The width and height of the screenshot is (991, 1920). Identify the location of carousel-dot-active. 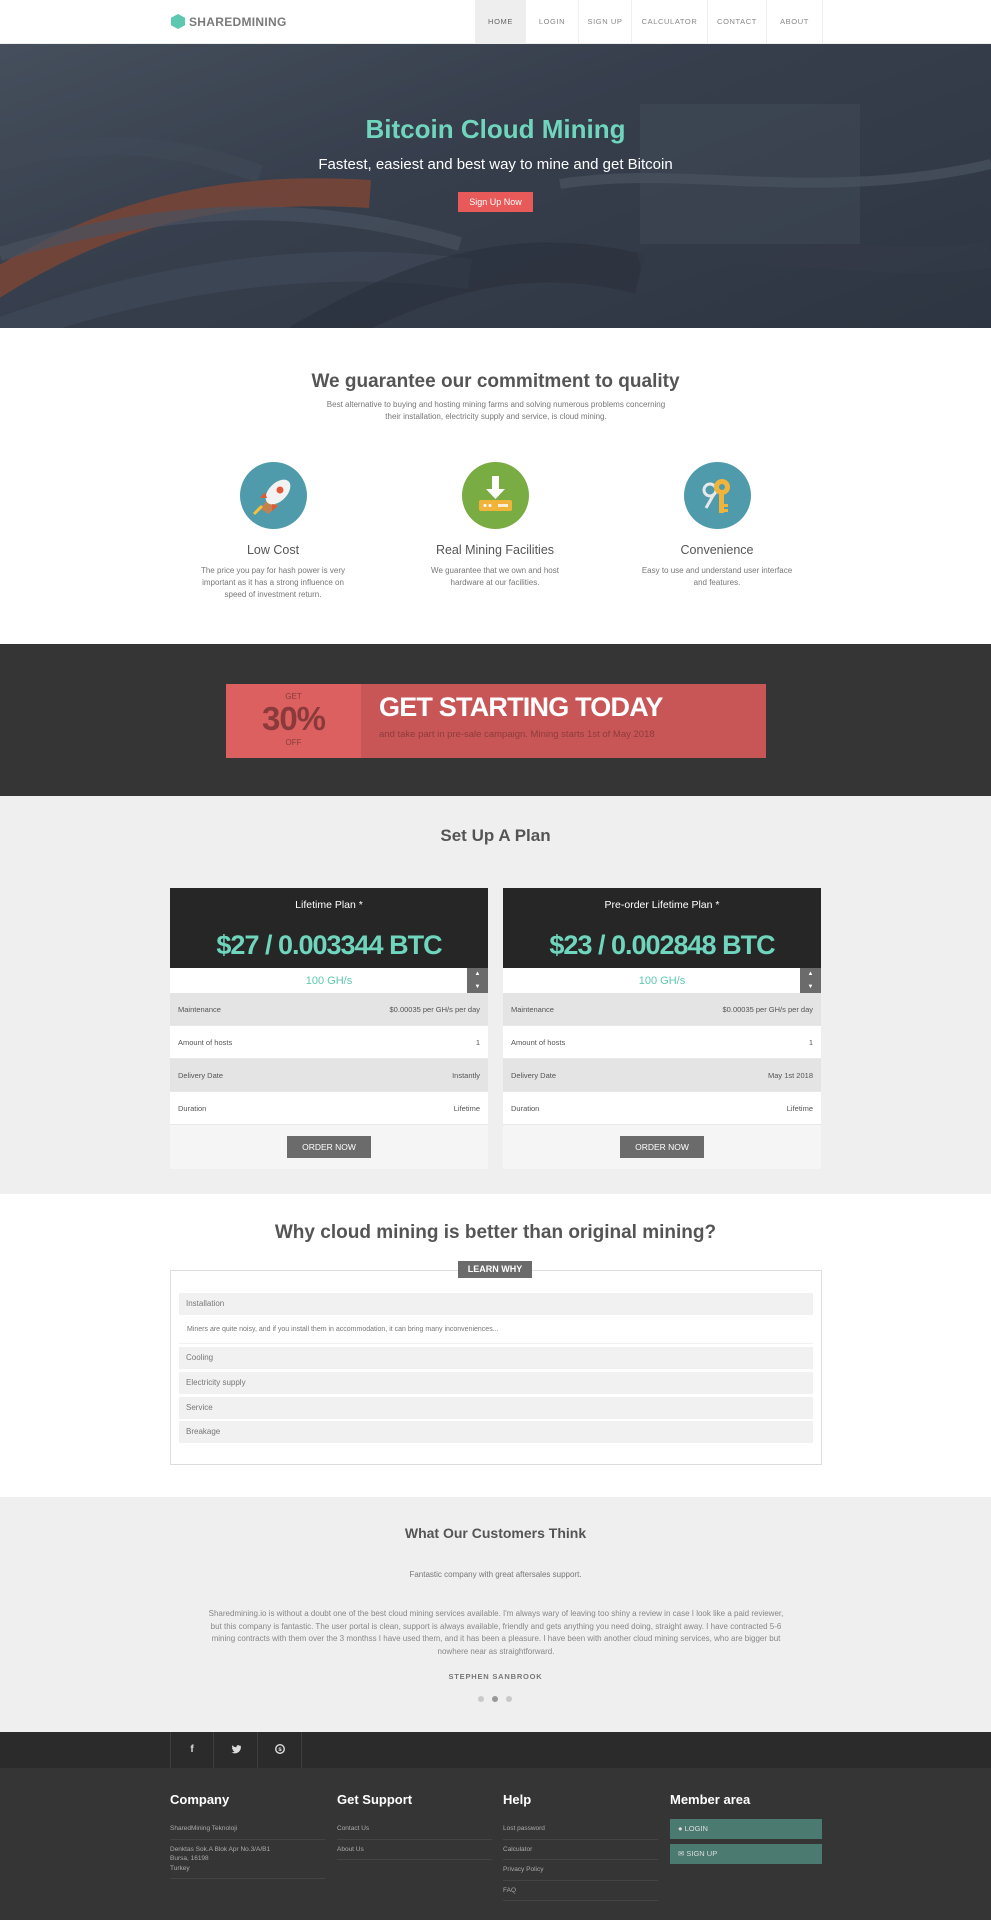
(495, 1699).